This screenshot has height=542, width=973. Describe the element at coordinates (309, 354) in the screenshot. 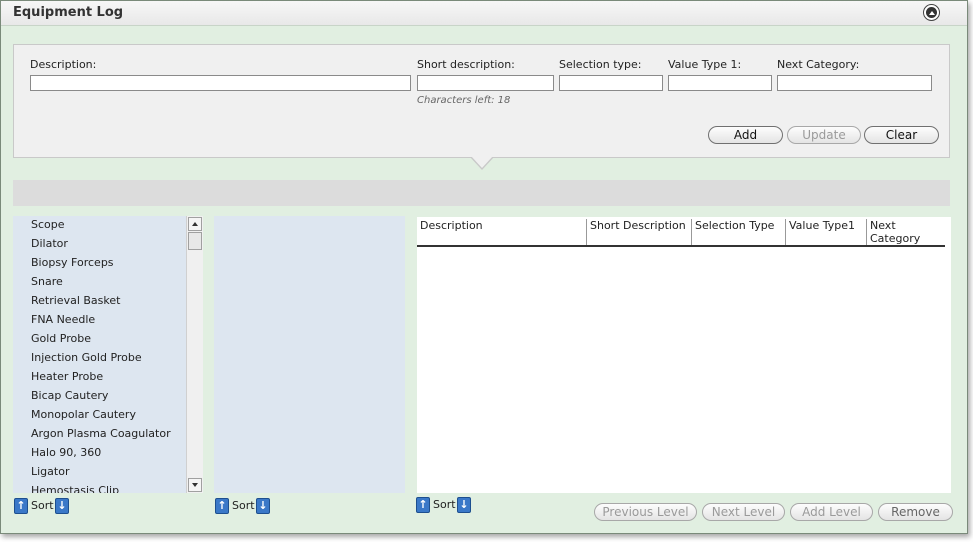

I see `sublevel-list` at that location.